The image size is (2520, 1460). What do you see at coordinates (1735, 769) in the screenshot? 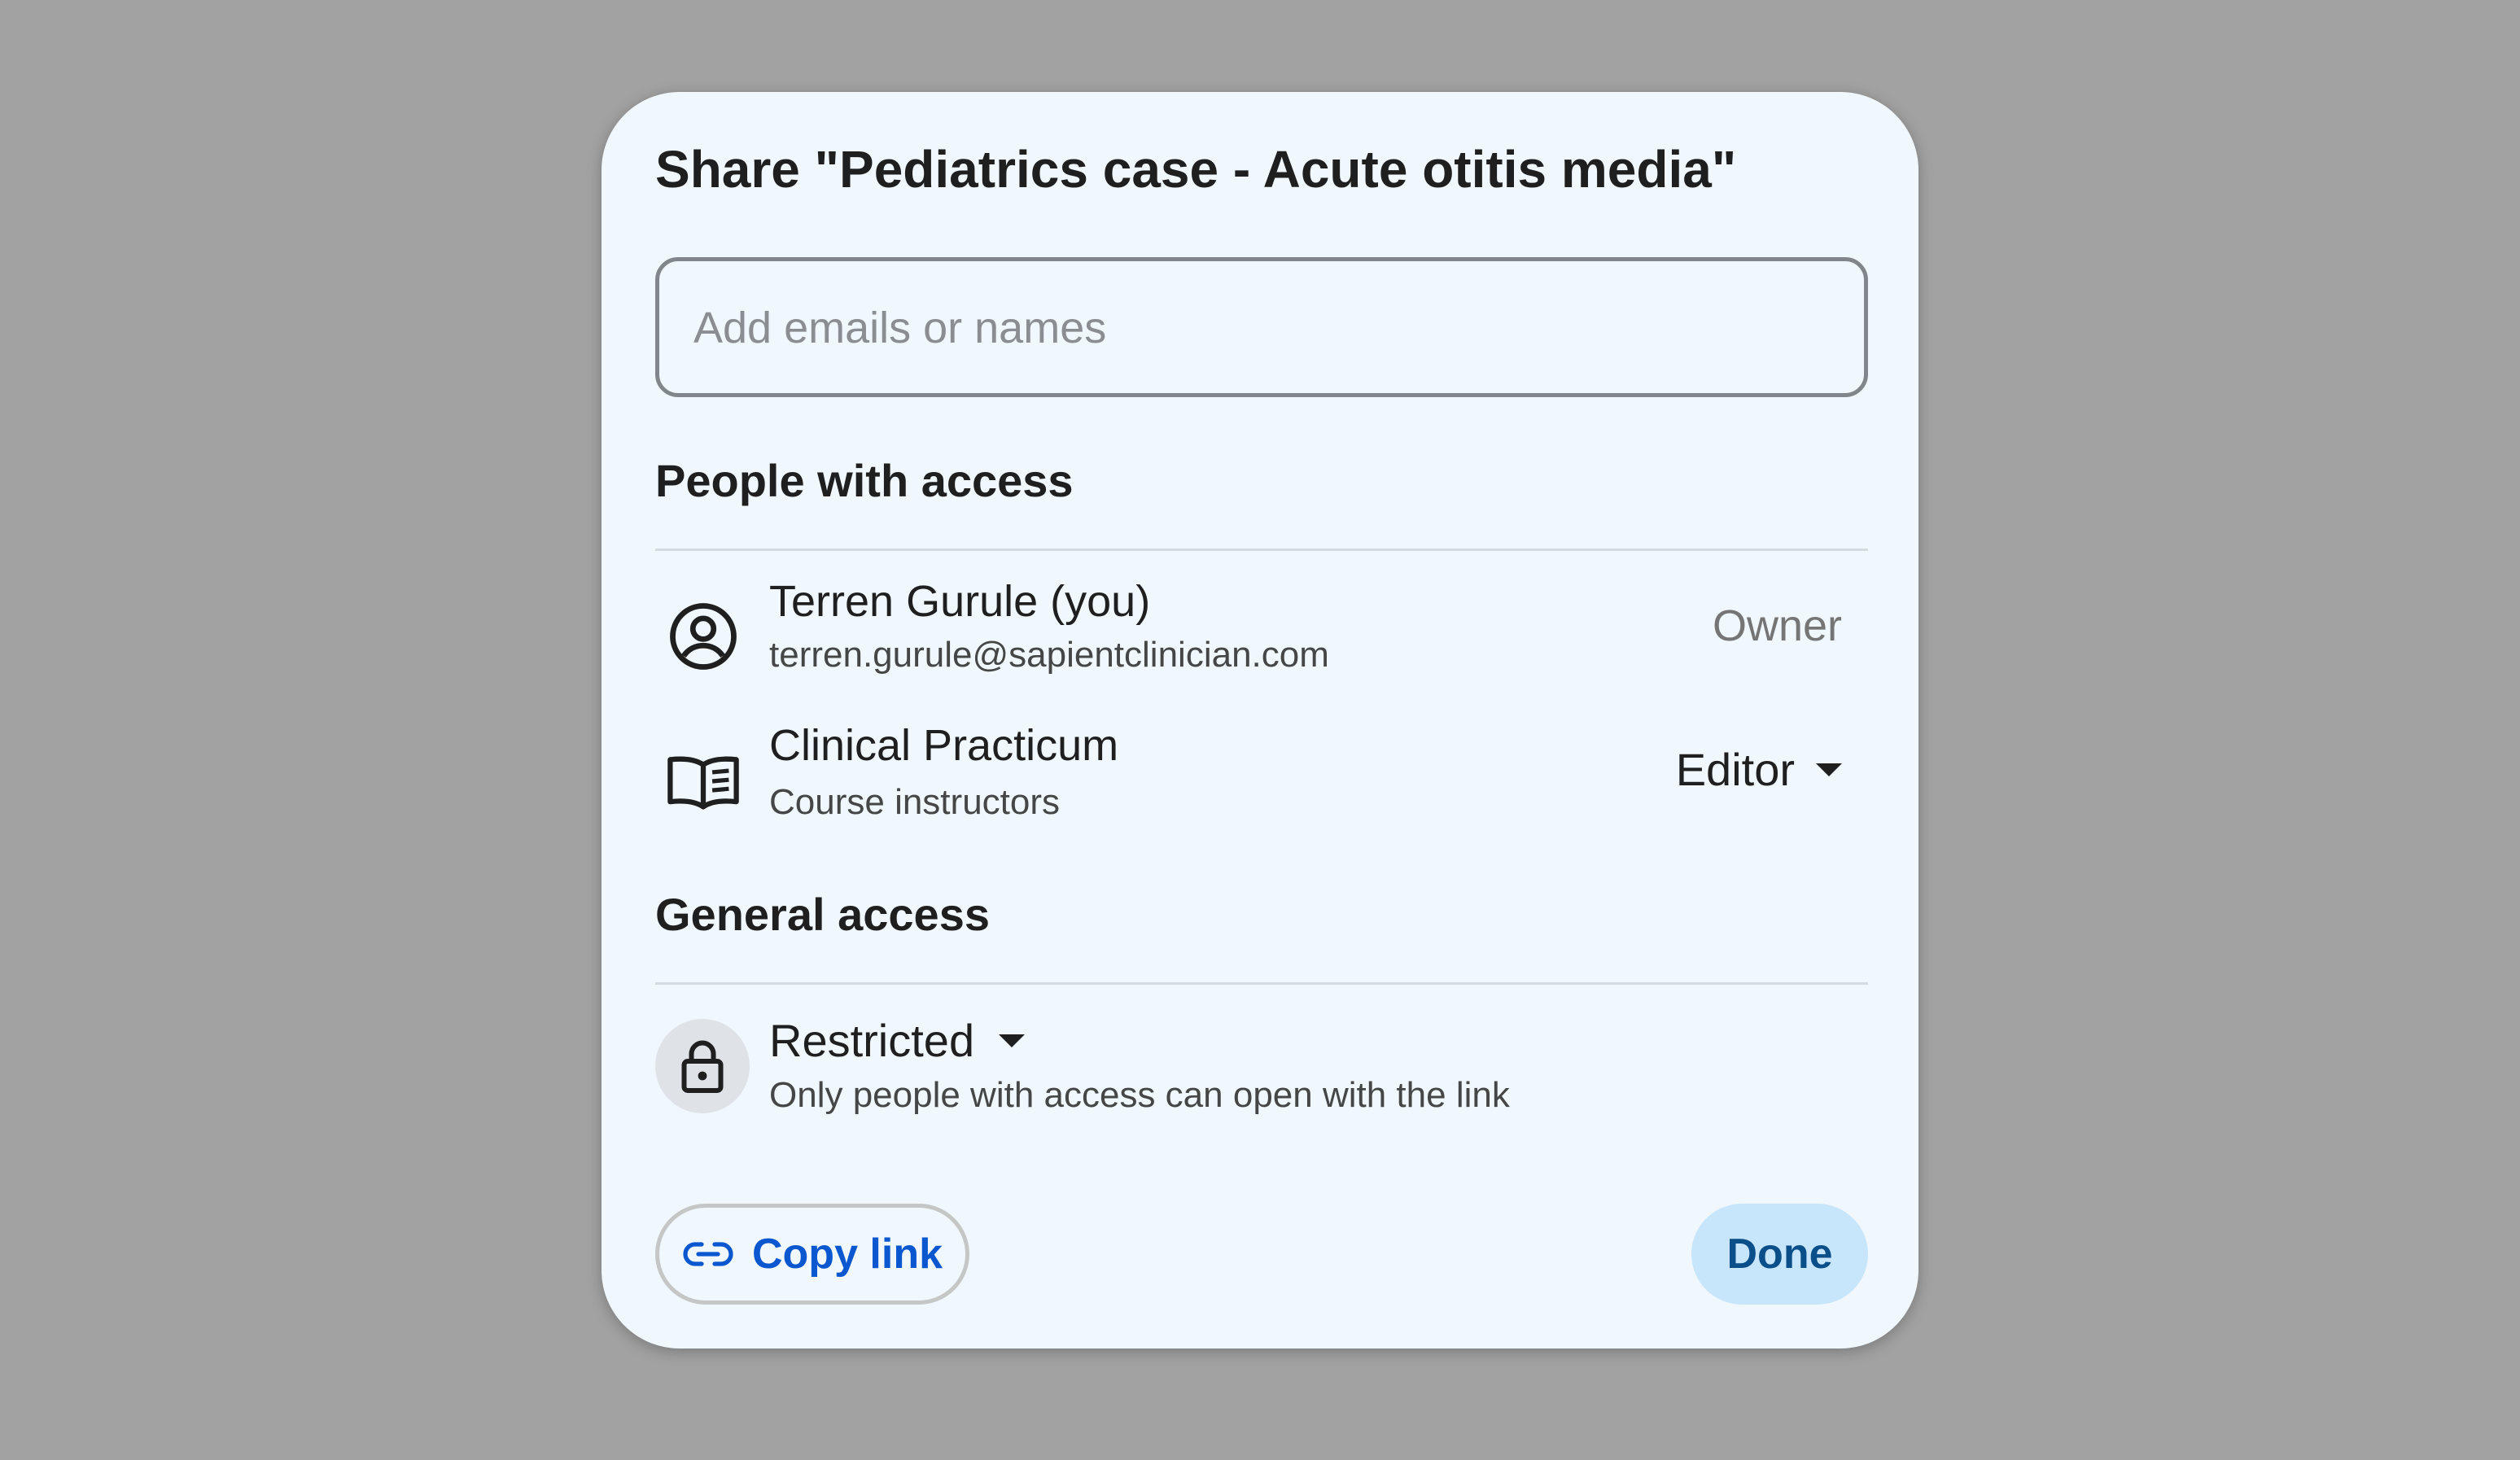
I see `role-label: Editor` at bounding box center [1735, 769].